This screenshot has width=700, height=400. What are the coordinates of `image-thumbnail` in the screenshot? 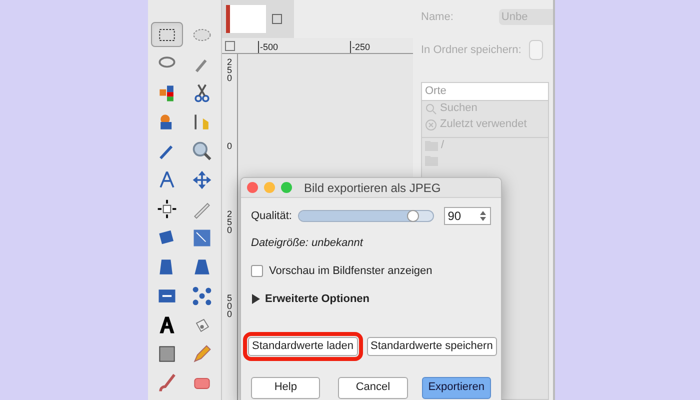 It's located at (246, 19).